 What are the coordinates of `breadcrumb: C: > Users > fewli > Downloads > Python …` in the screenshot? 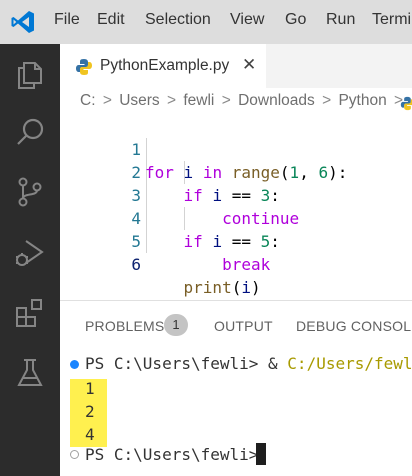 It's located at (243, 103).